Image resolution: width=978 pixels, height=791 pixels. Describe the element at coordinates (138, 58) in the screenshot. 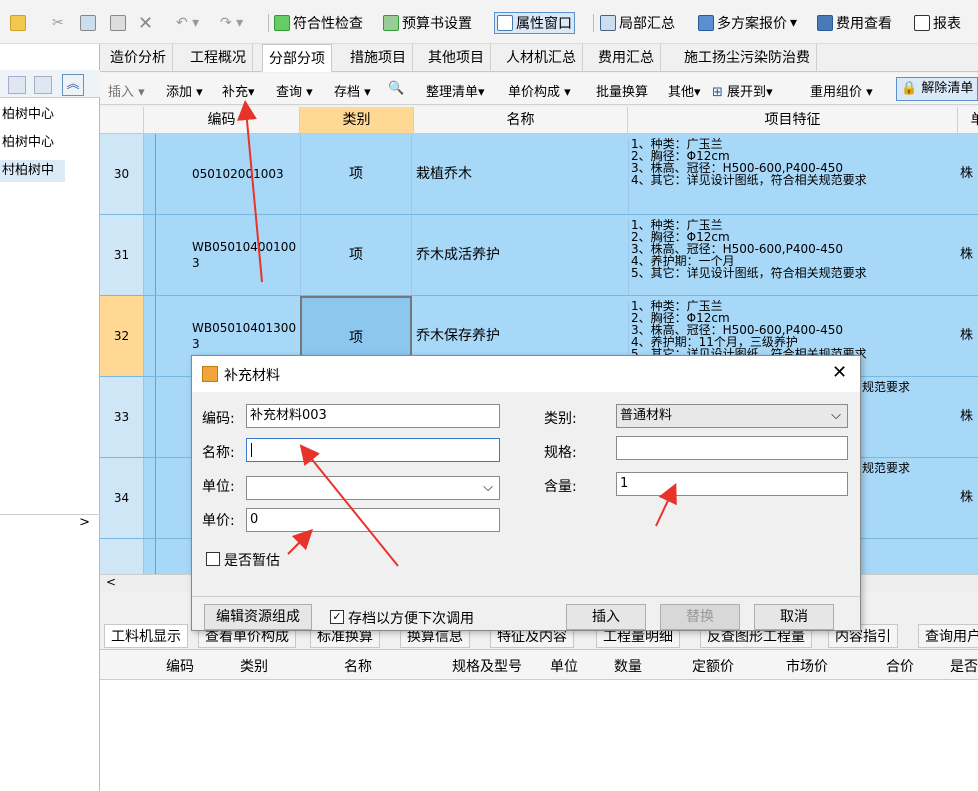

I see `tab-cost-analysis: 造价分析` at that location.